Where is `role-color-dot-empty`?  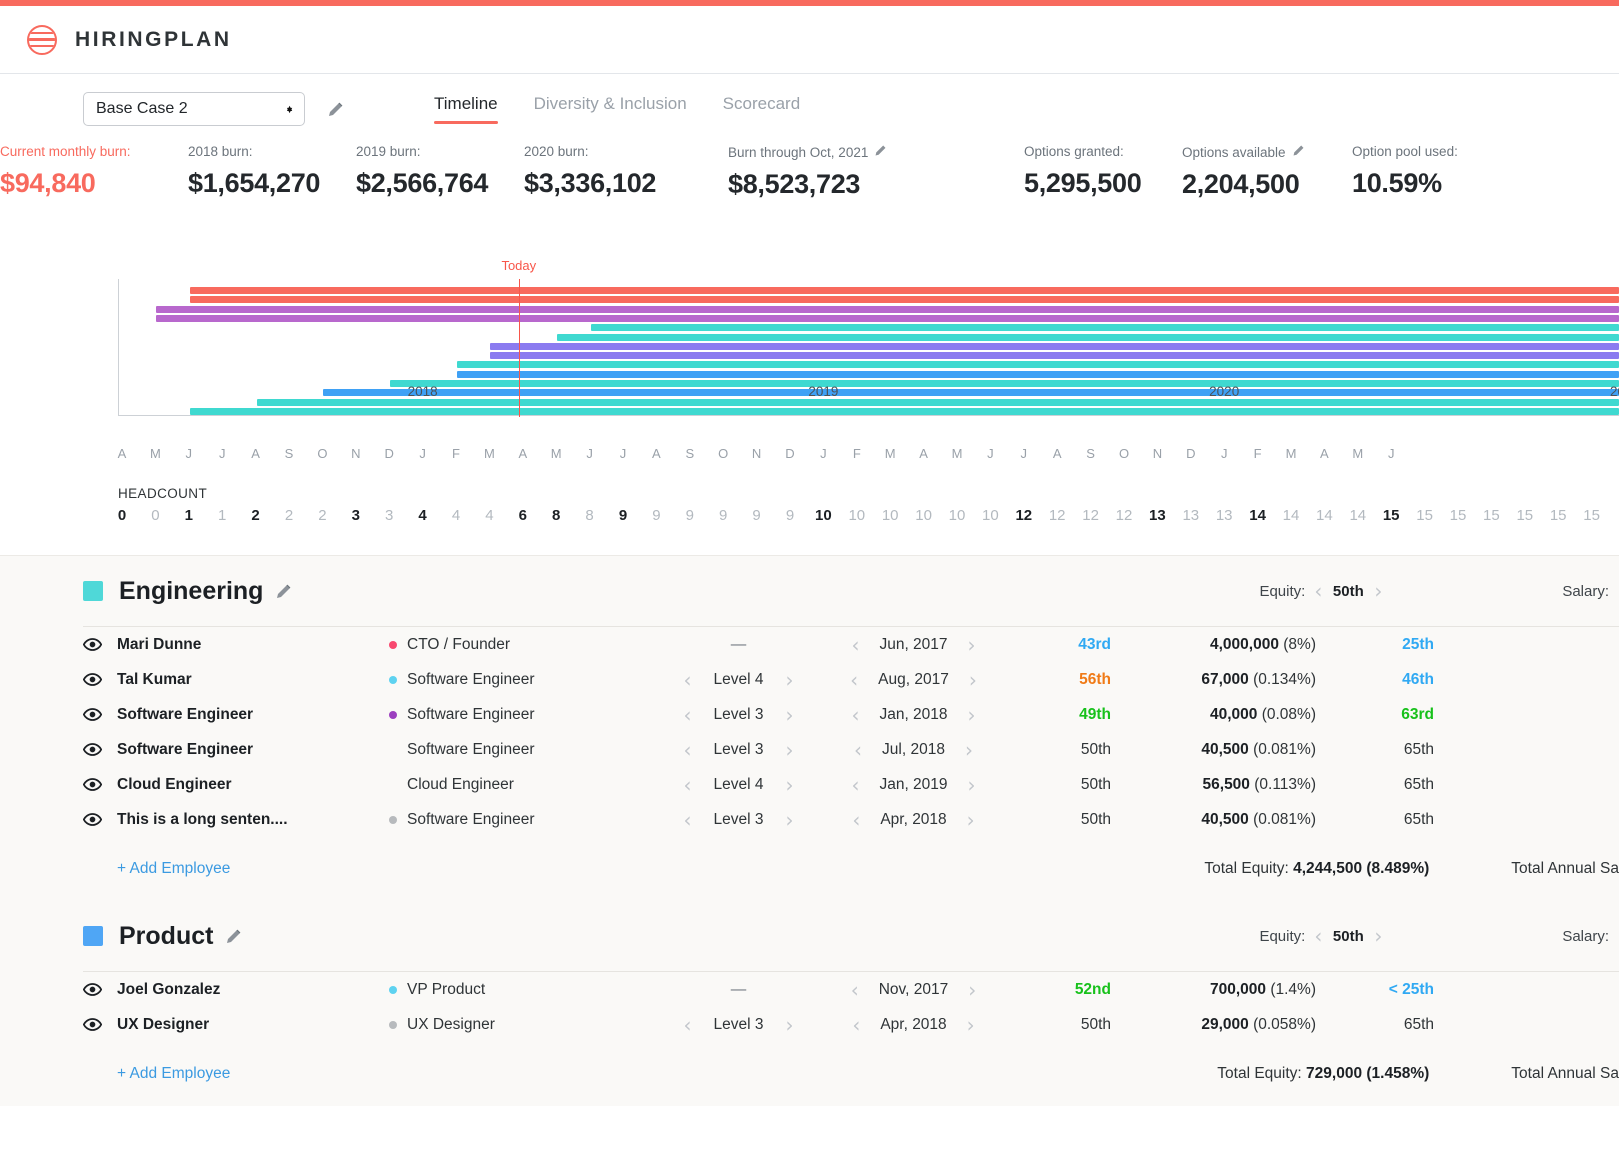
role-color-dot-empty is located at coordinates (393, 750).